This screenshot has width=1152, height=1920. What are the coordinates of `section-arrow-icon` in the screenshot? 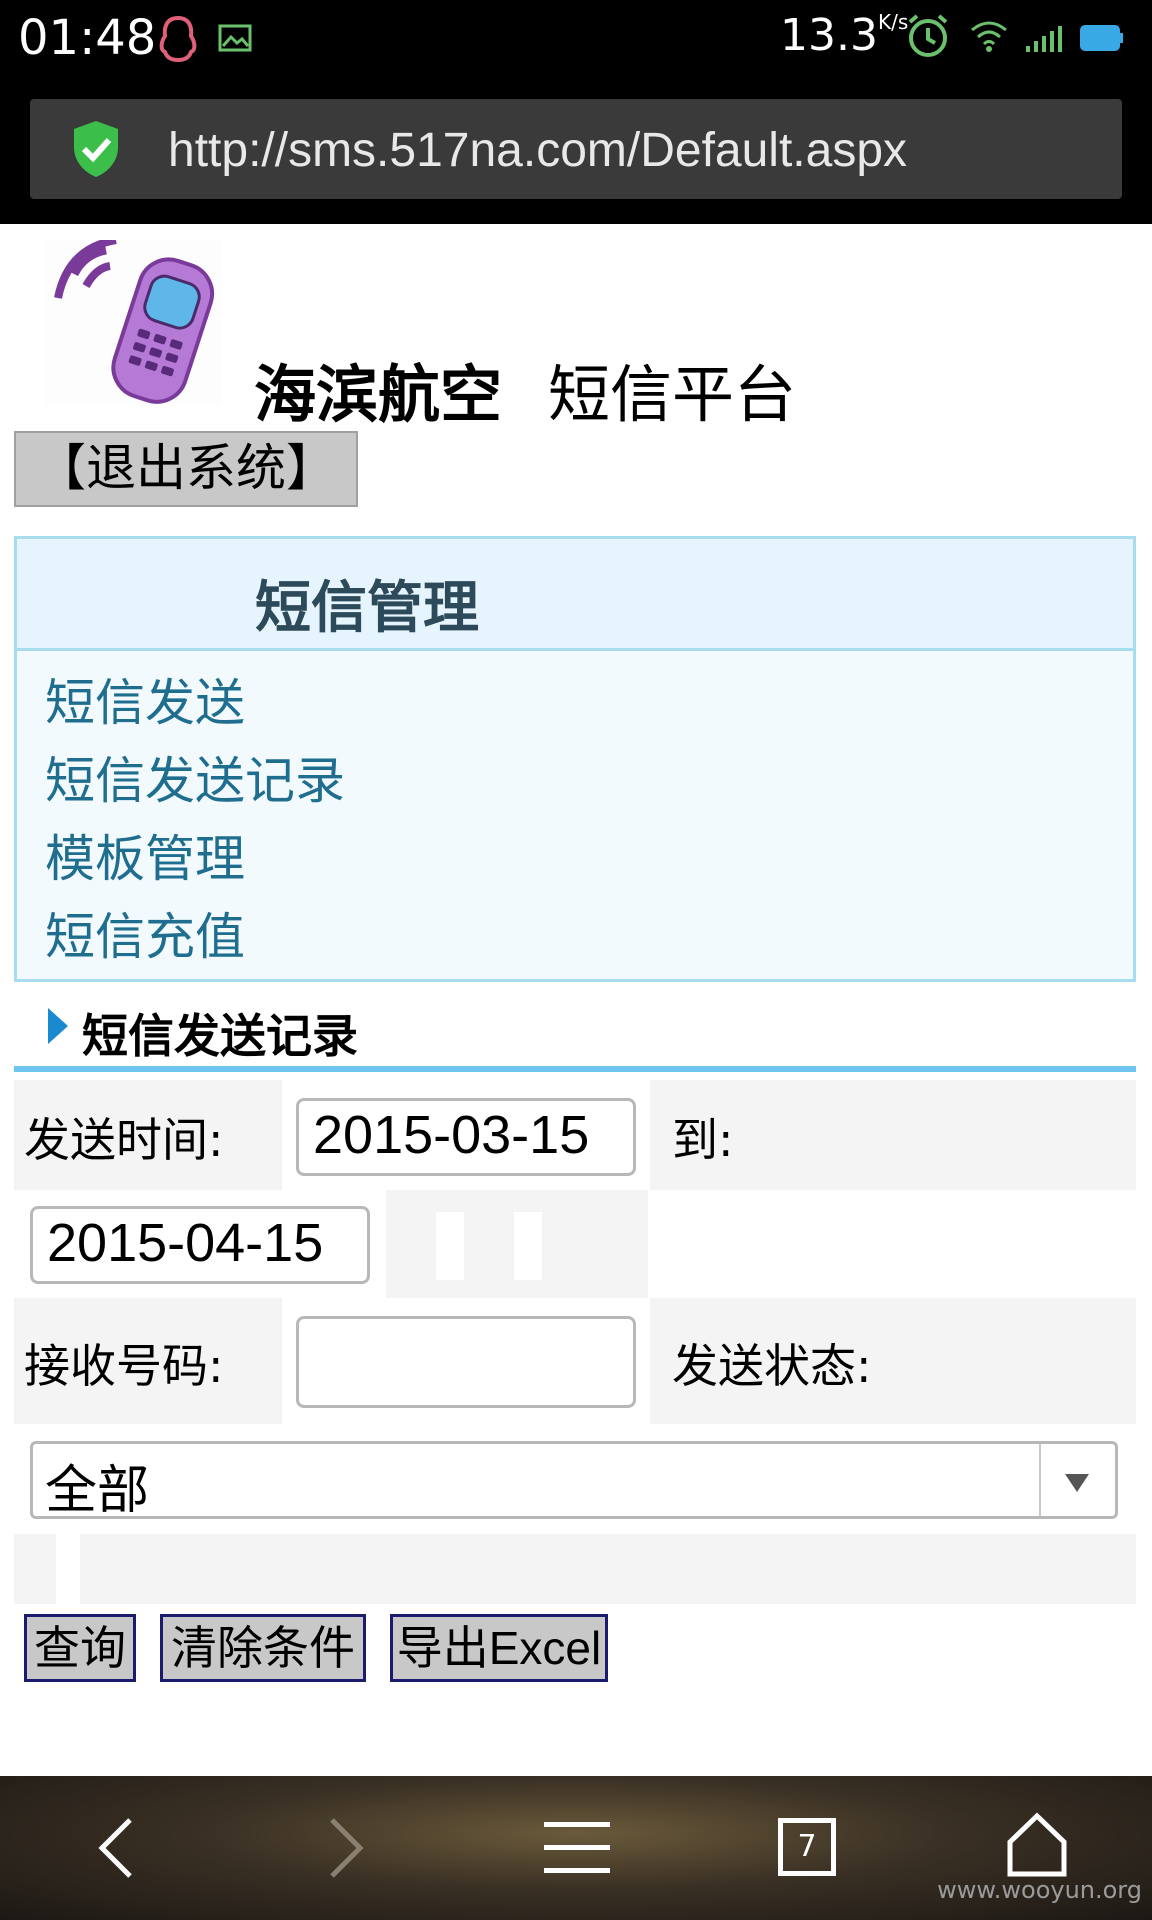 It's located at (58, 1026).